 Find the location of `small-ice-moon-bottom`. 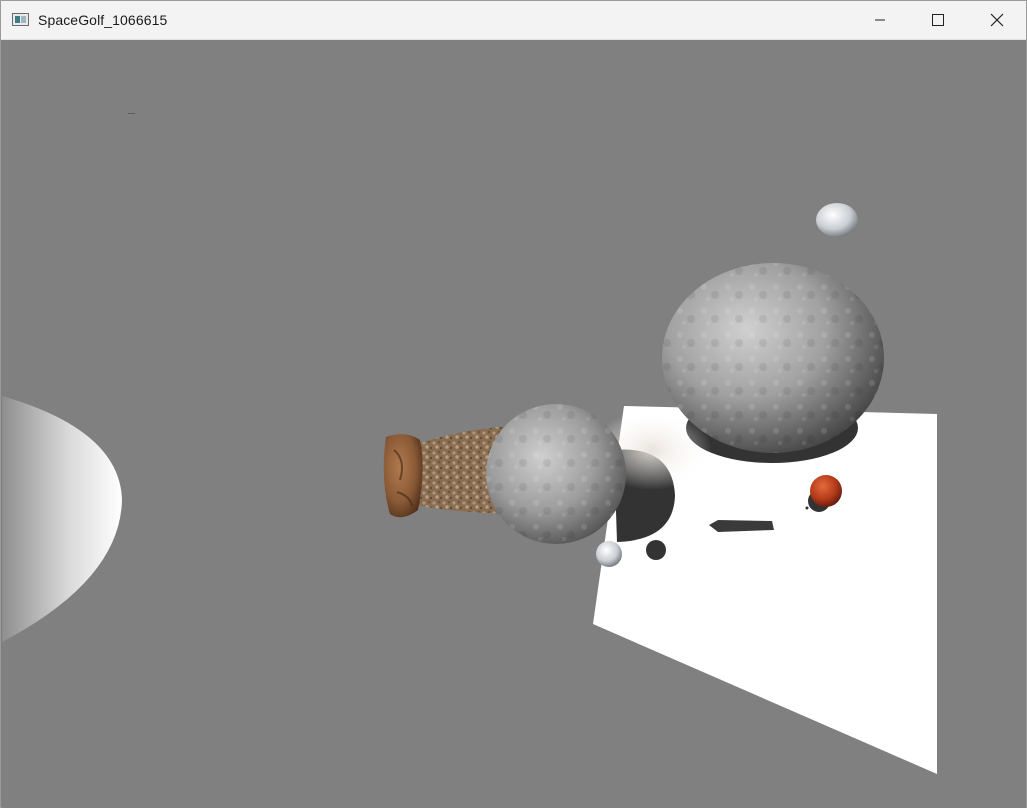

small-ice-moon-bottom is located at coordinates (609, 554).